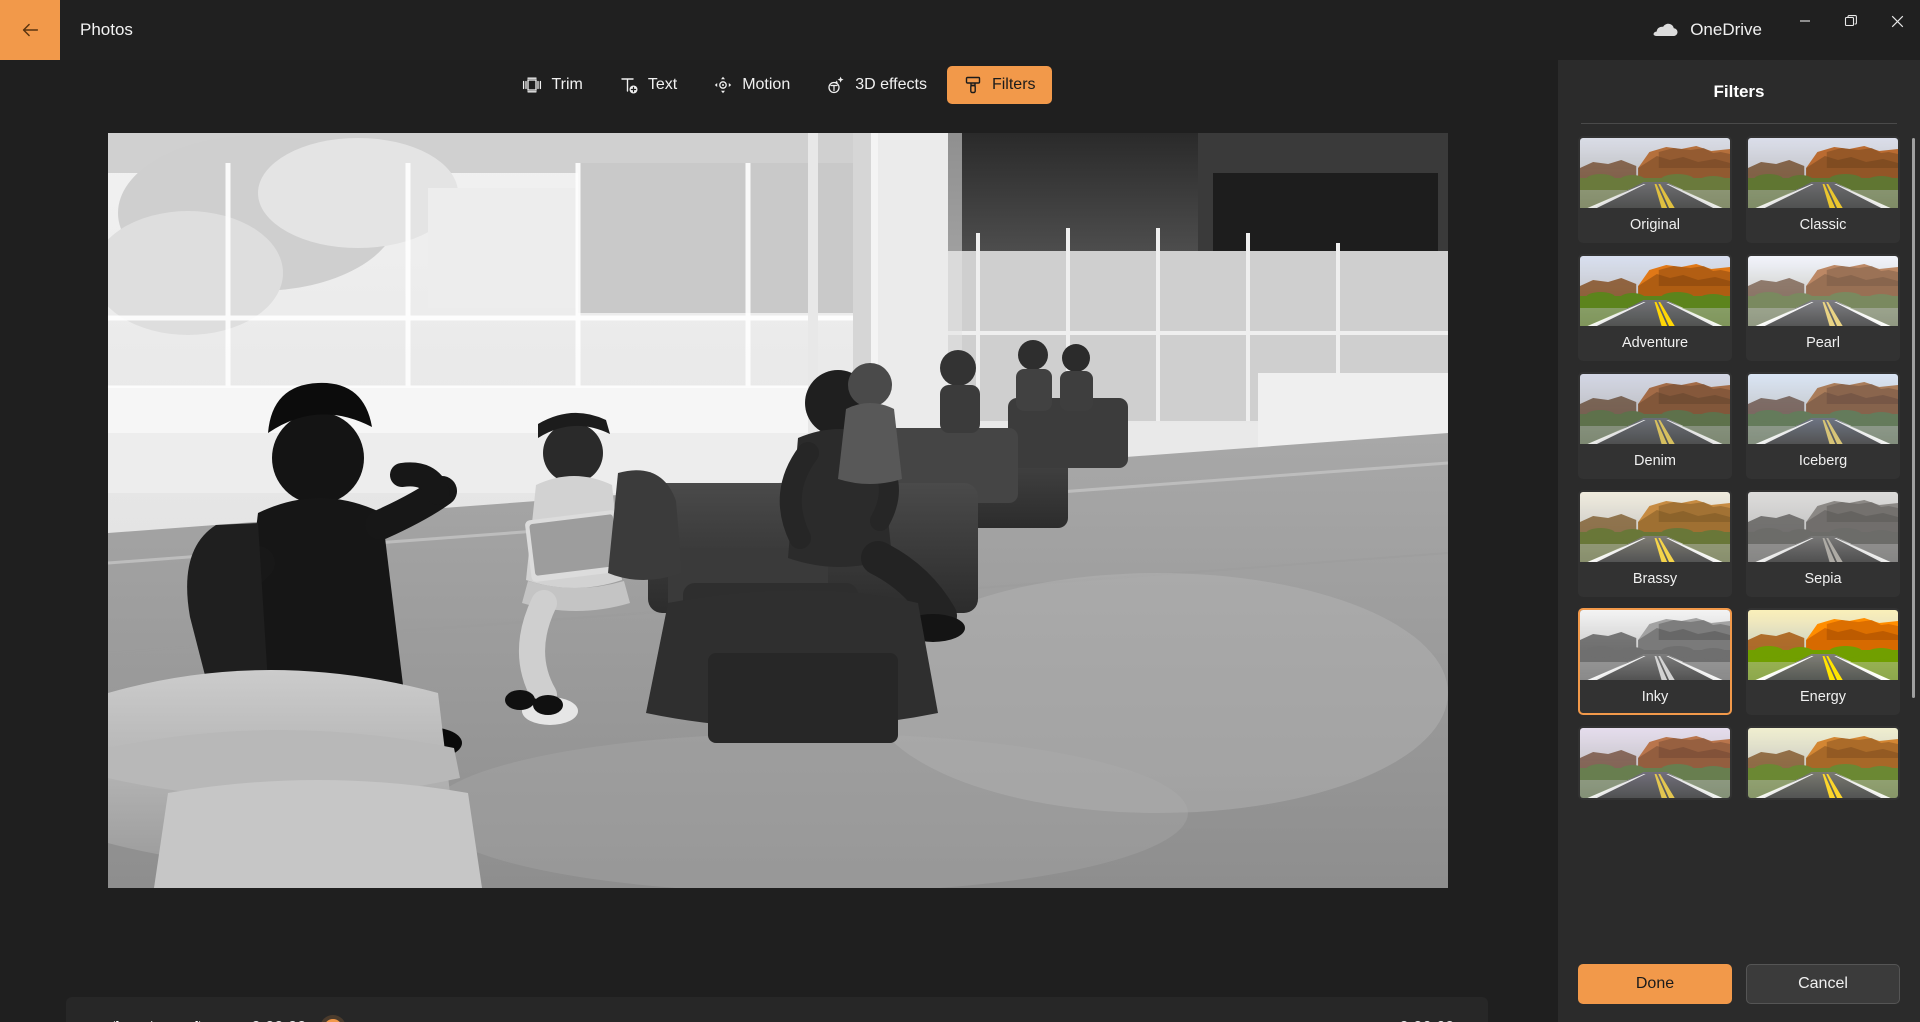 This screenshot has height=1022, width=1920. What do you see at coordinates (1655, 460) in the screenshot?
I see `filter-label: Denim` at bounding box center [1655, 460].